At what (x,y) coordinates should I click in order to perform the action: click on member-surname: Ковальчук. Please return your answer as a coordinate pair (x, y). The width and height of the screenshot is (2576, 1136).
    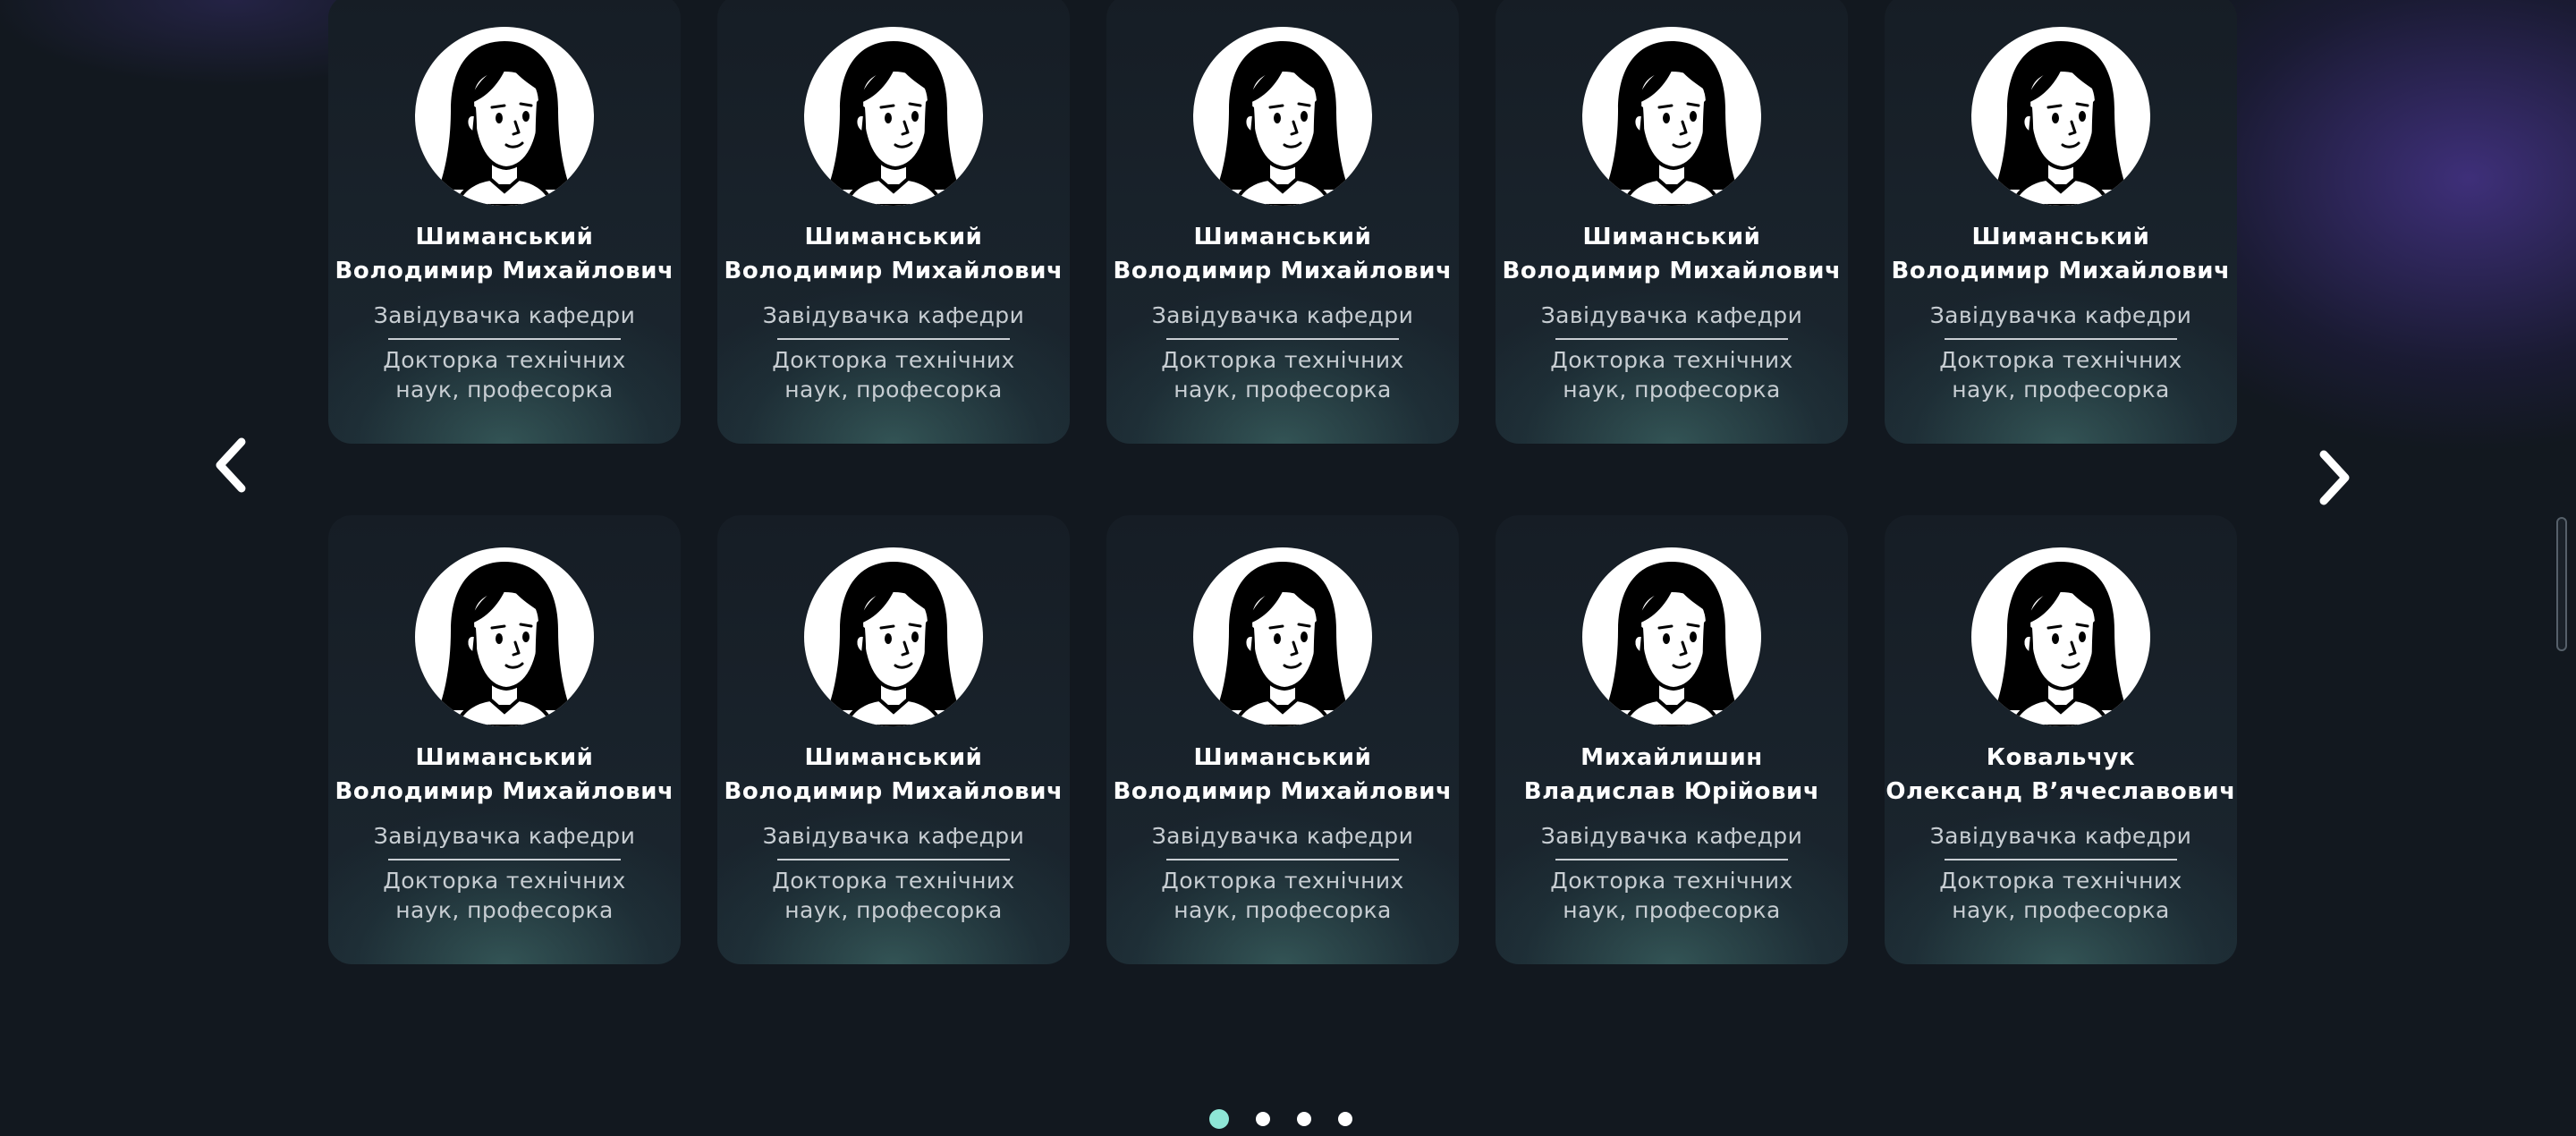
    Looking at the image, I should click on (2061, 757).